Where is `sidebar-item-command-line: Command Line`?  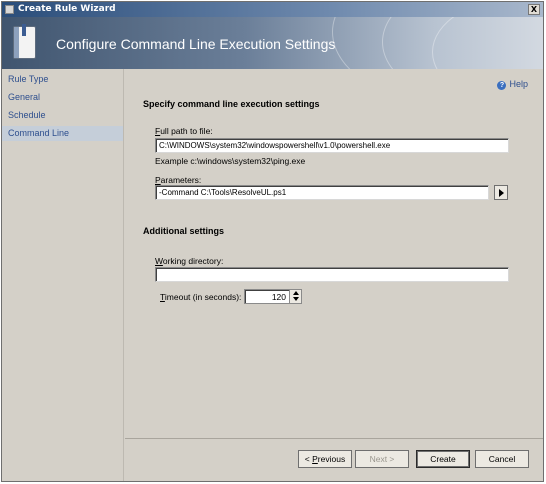 sidebar-item-command-line: Command Line is located at coordinates (62, 133).